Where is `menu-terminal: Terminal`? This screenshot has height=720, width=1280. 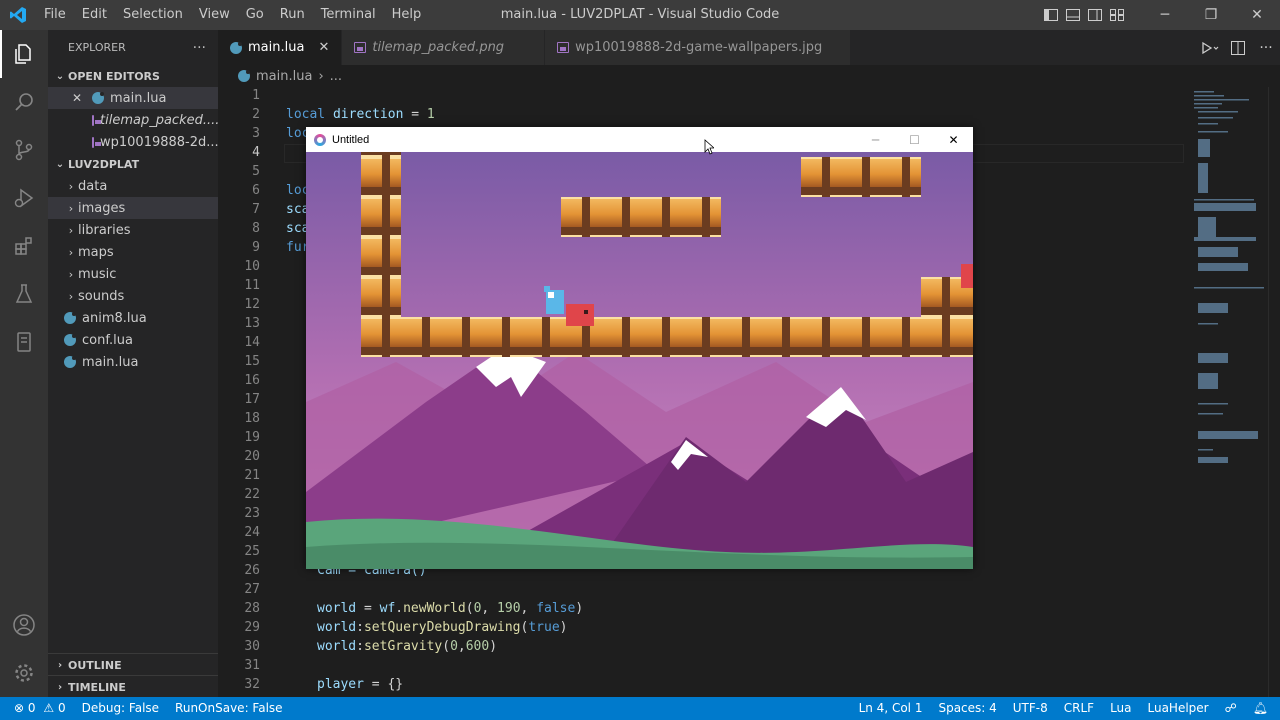
menu-terminal: Terminal is located at coordinates (348, 15).